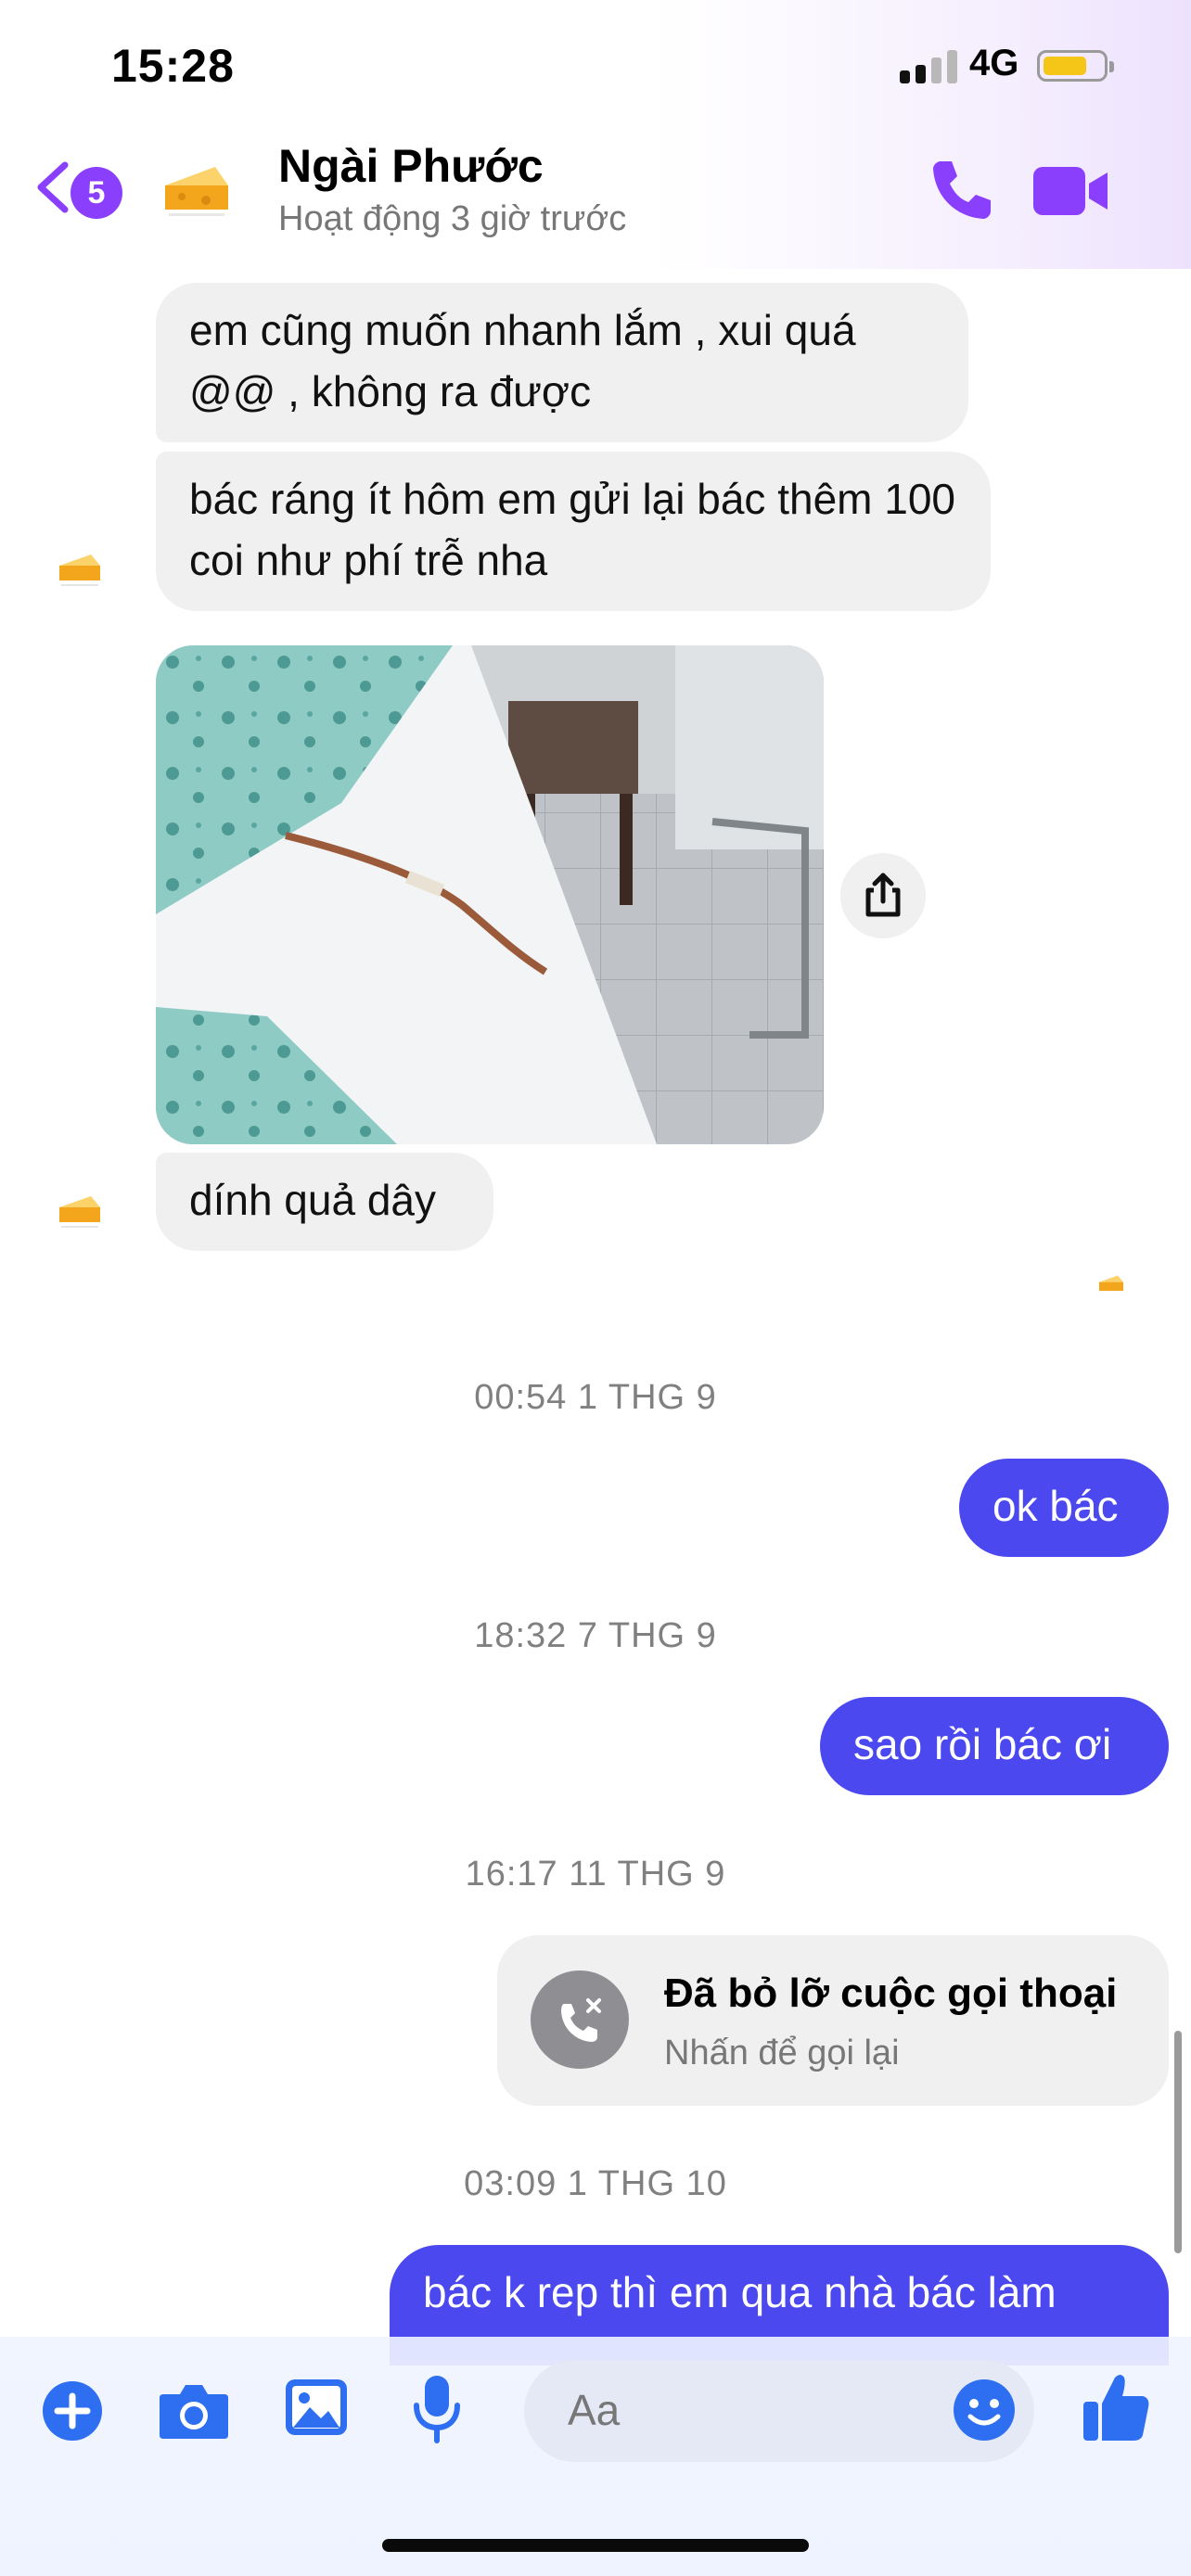  What do you see at coordinates (595, 2545) in the screenshot?
I see `home-indicator` at bounding box center [595, 2545].